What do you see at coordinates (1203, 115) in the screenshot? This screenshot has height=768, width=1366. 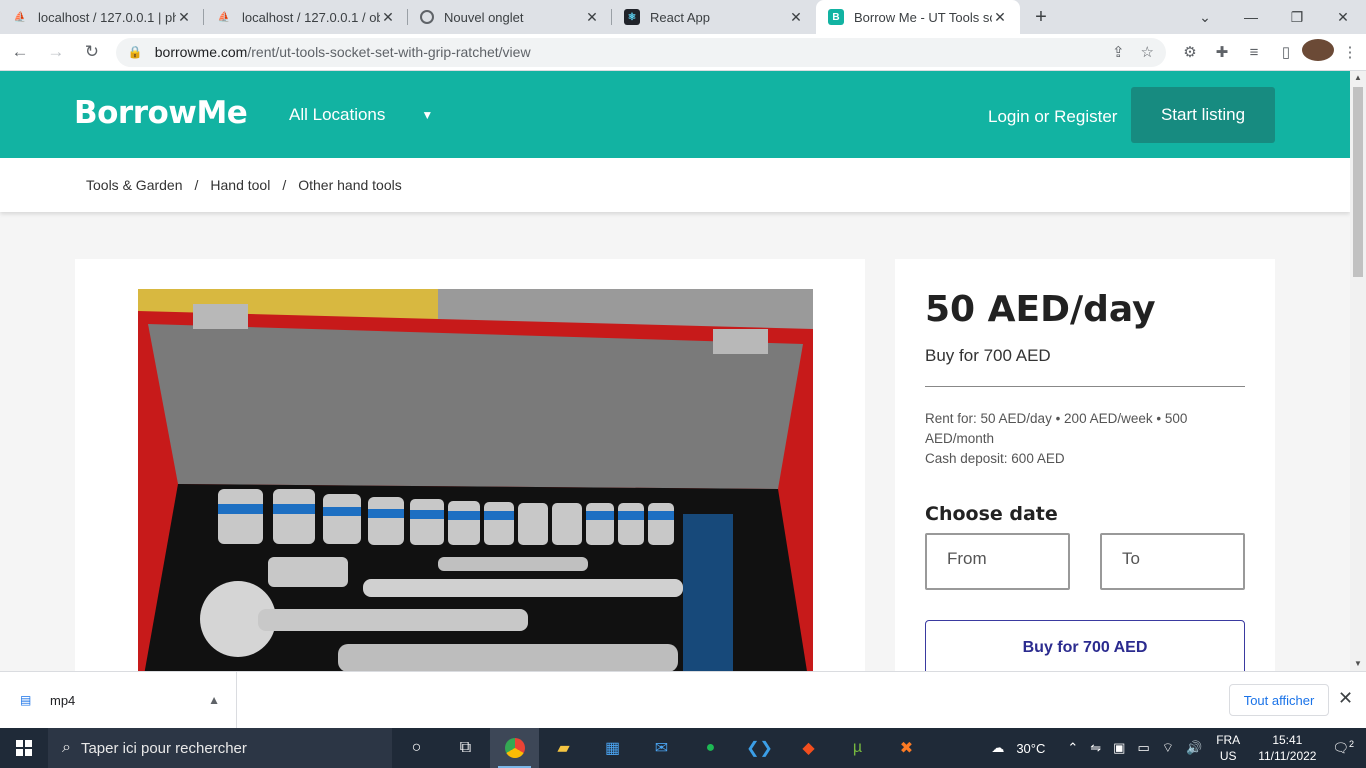 I see `start-listing-button: Start listing` at bounding box center [1203, 115].